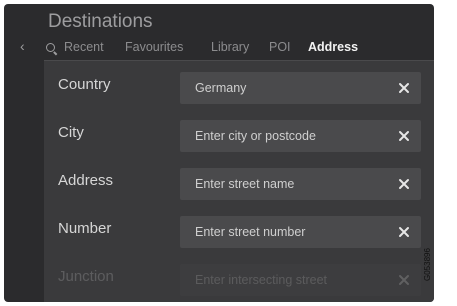  Describe the element at coordinates (255, 136) in the screenshot. I see `city-placeholder: Enter city or postcode` at that location.